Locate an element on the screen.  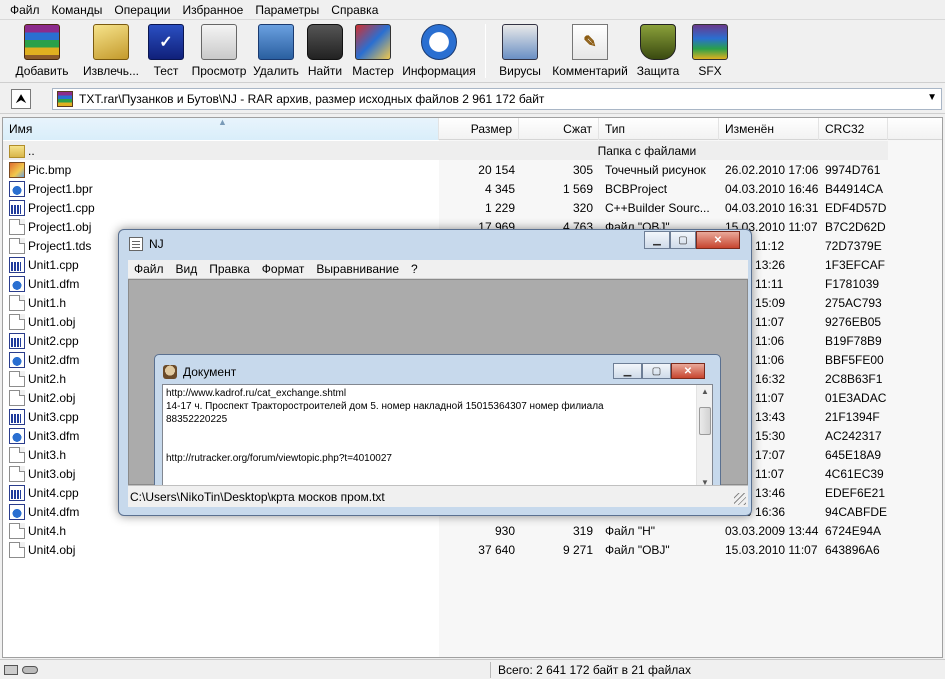
close-button: ✕ is located at coordinates (718, 240).